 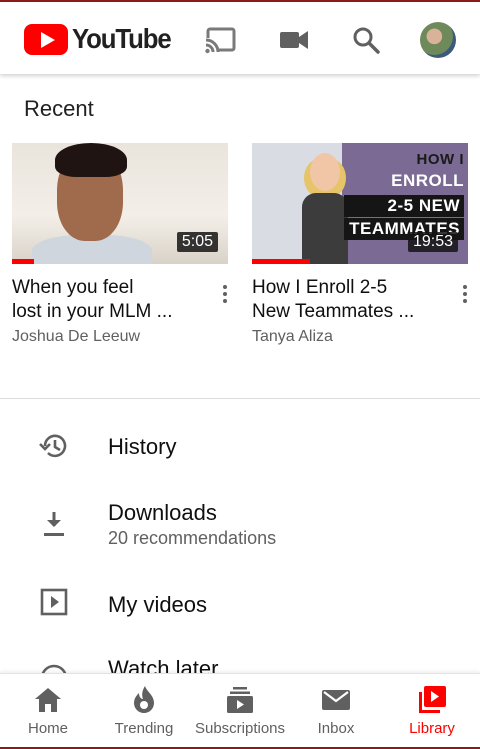 I want to click on youtube-play-icon, so click(x=46, y=39).